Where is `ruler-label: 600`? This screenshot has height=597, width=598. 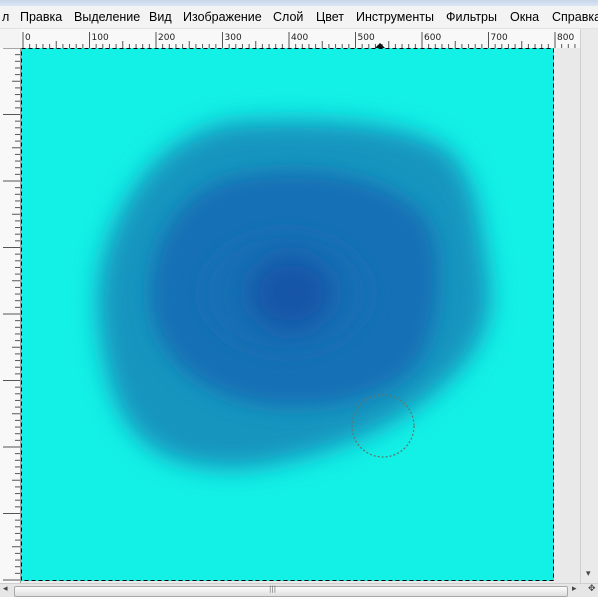
ruler-label: 600 is located at coordinates (432, 38).